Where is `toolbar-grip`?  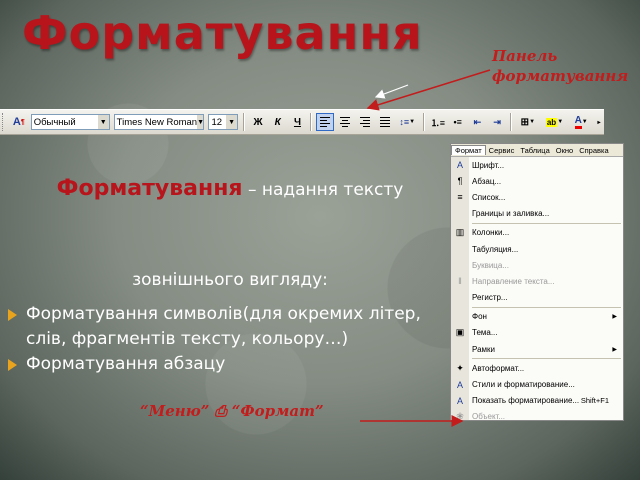 toolbar-grip is located at coordinates (4, 122).